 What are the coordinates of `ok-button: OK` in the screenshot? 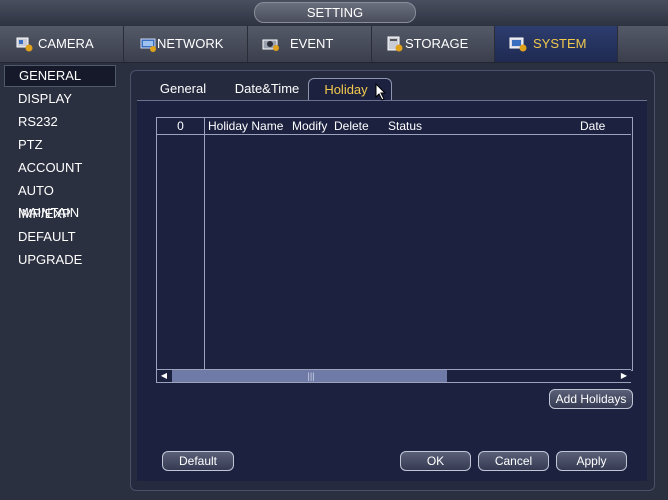 It's located at (435, 461).